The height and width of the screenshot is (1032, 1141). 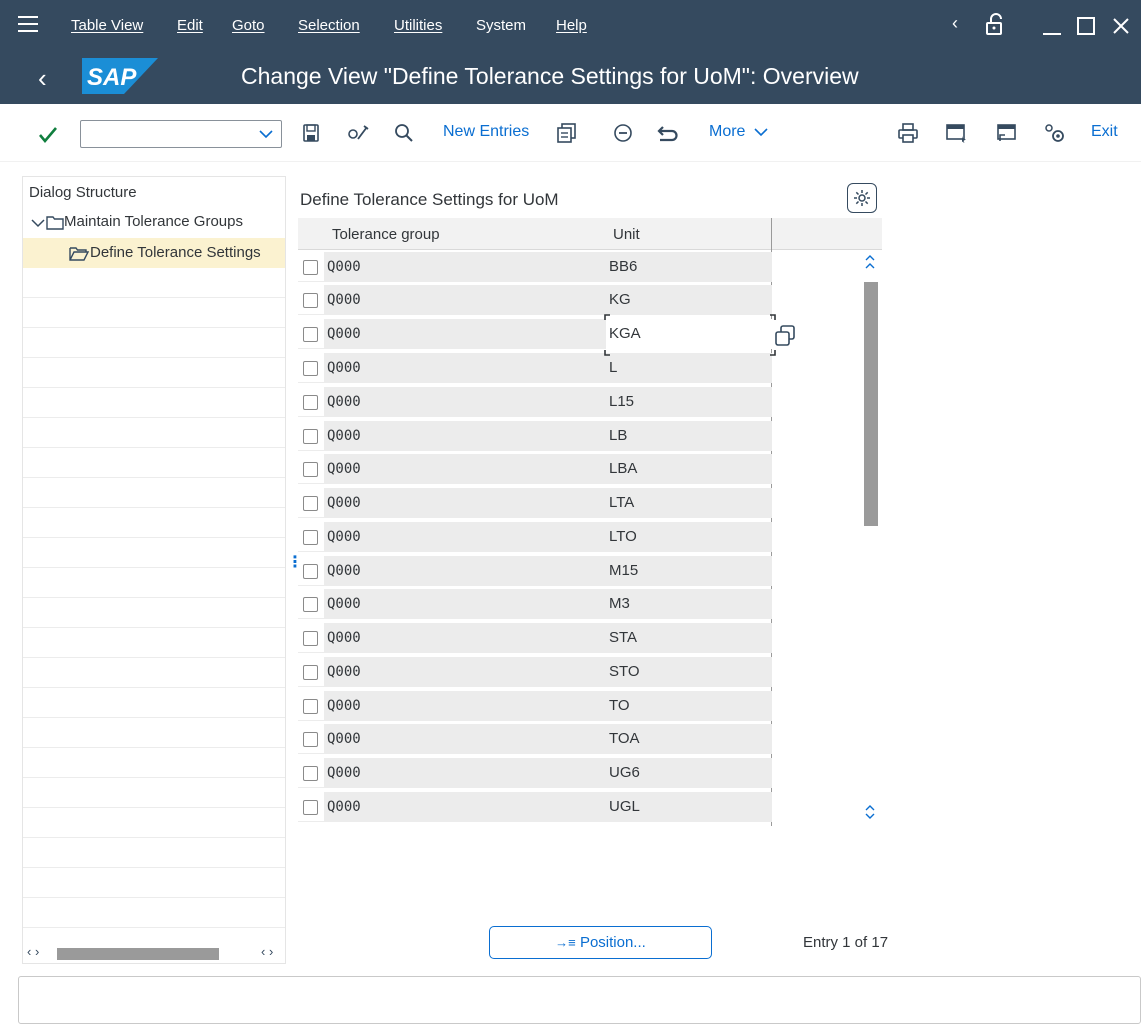 I want to click on undo-icon, so click(x=668, y=133).